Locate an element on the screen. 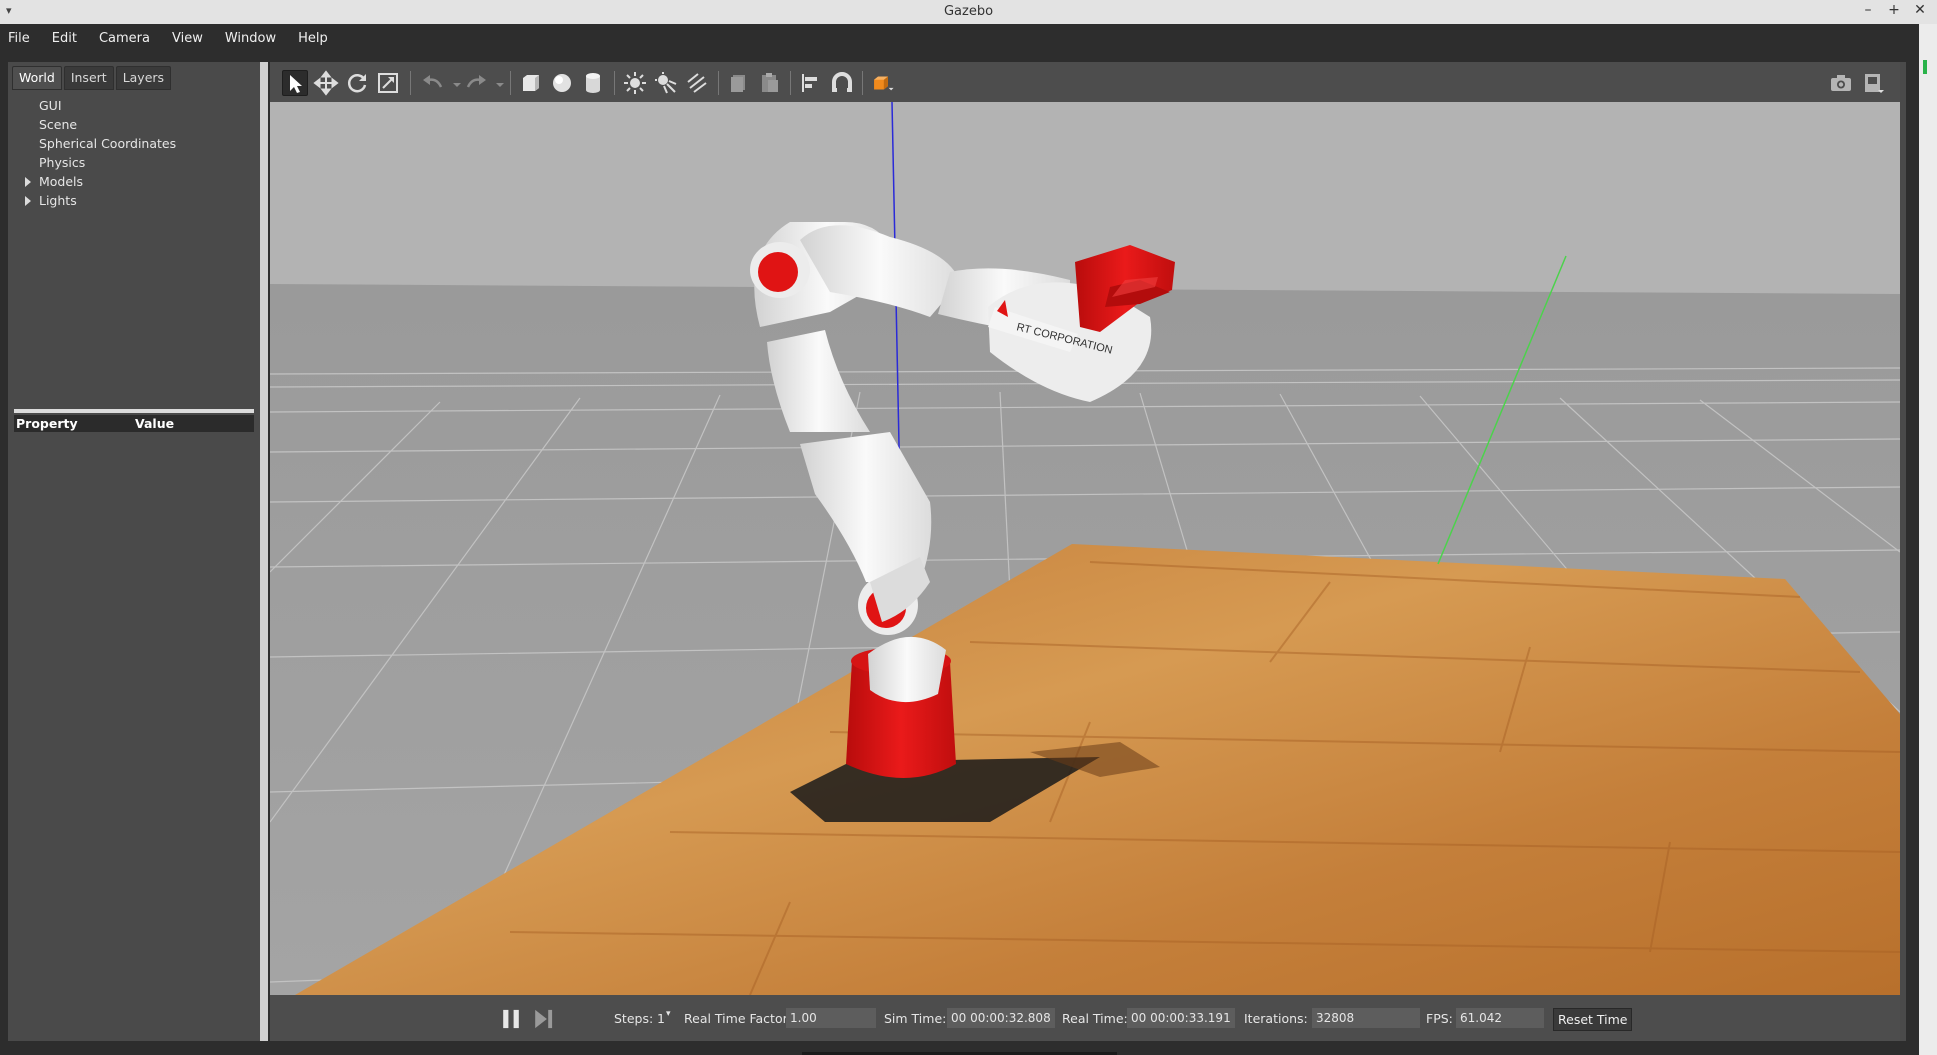 The width and height of the screenshot is (1937, 1055). view-angle-icon is located at coordinates (886, 83).